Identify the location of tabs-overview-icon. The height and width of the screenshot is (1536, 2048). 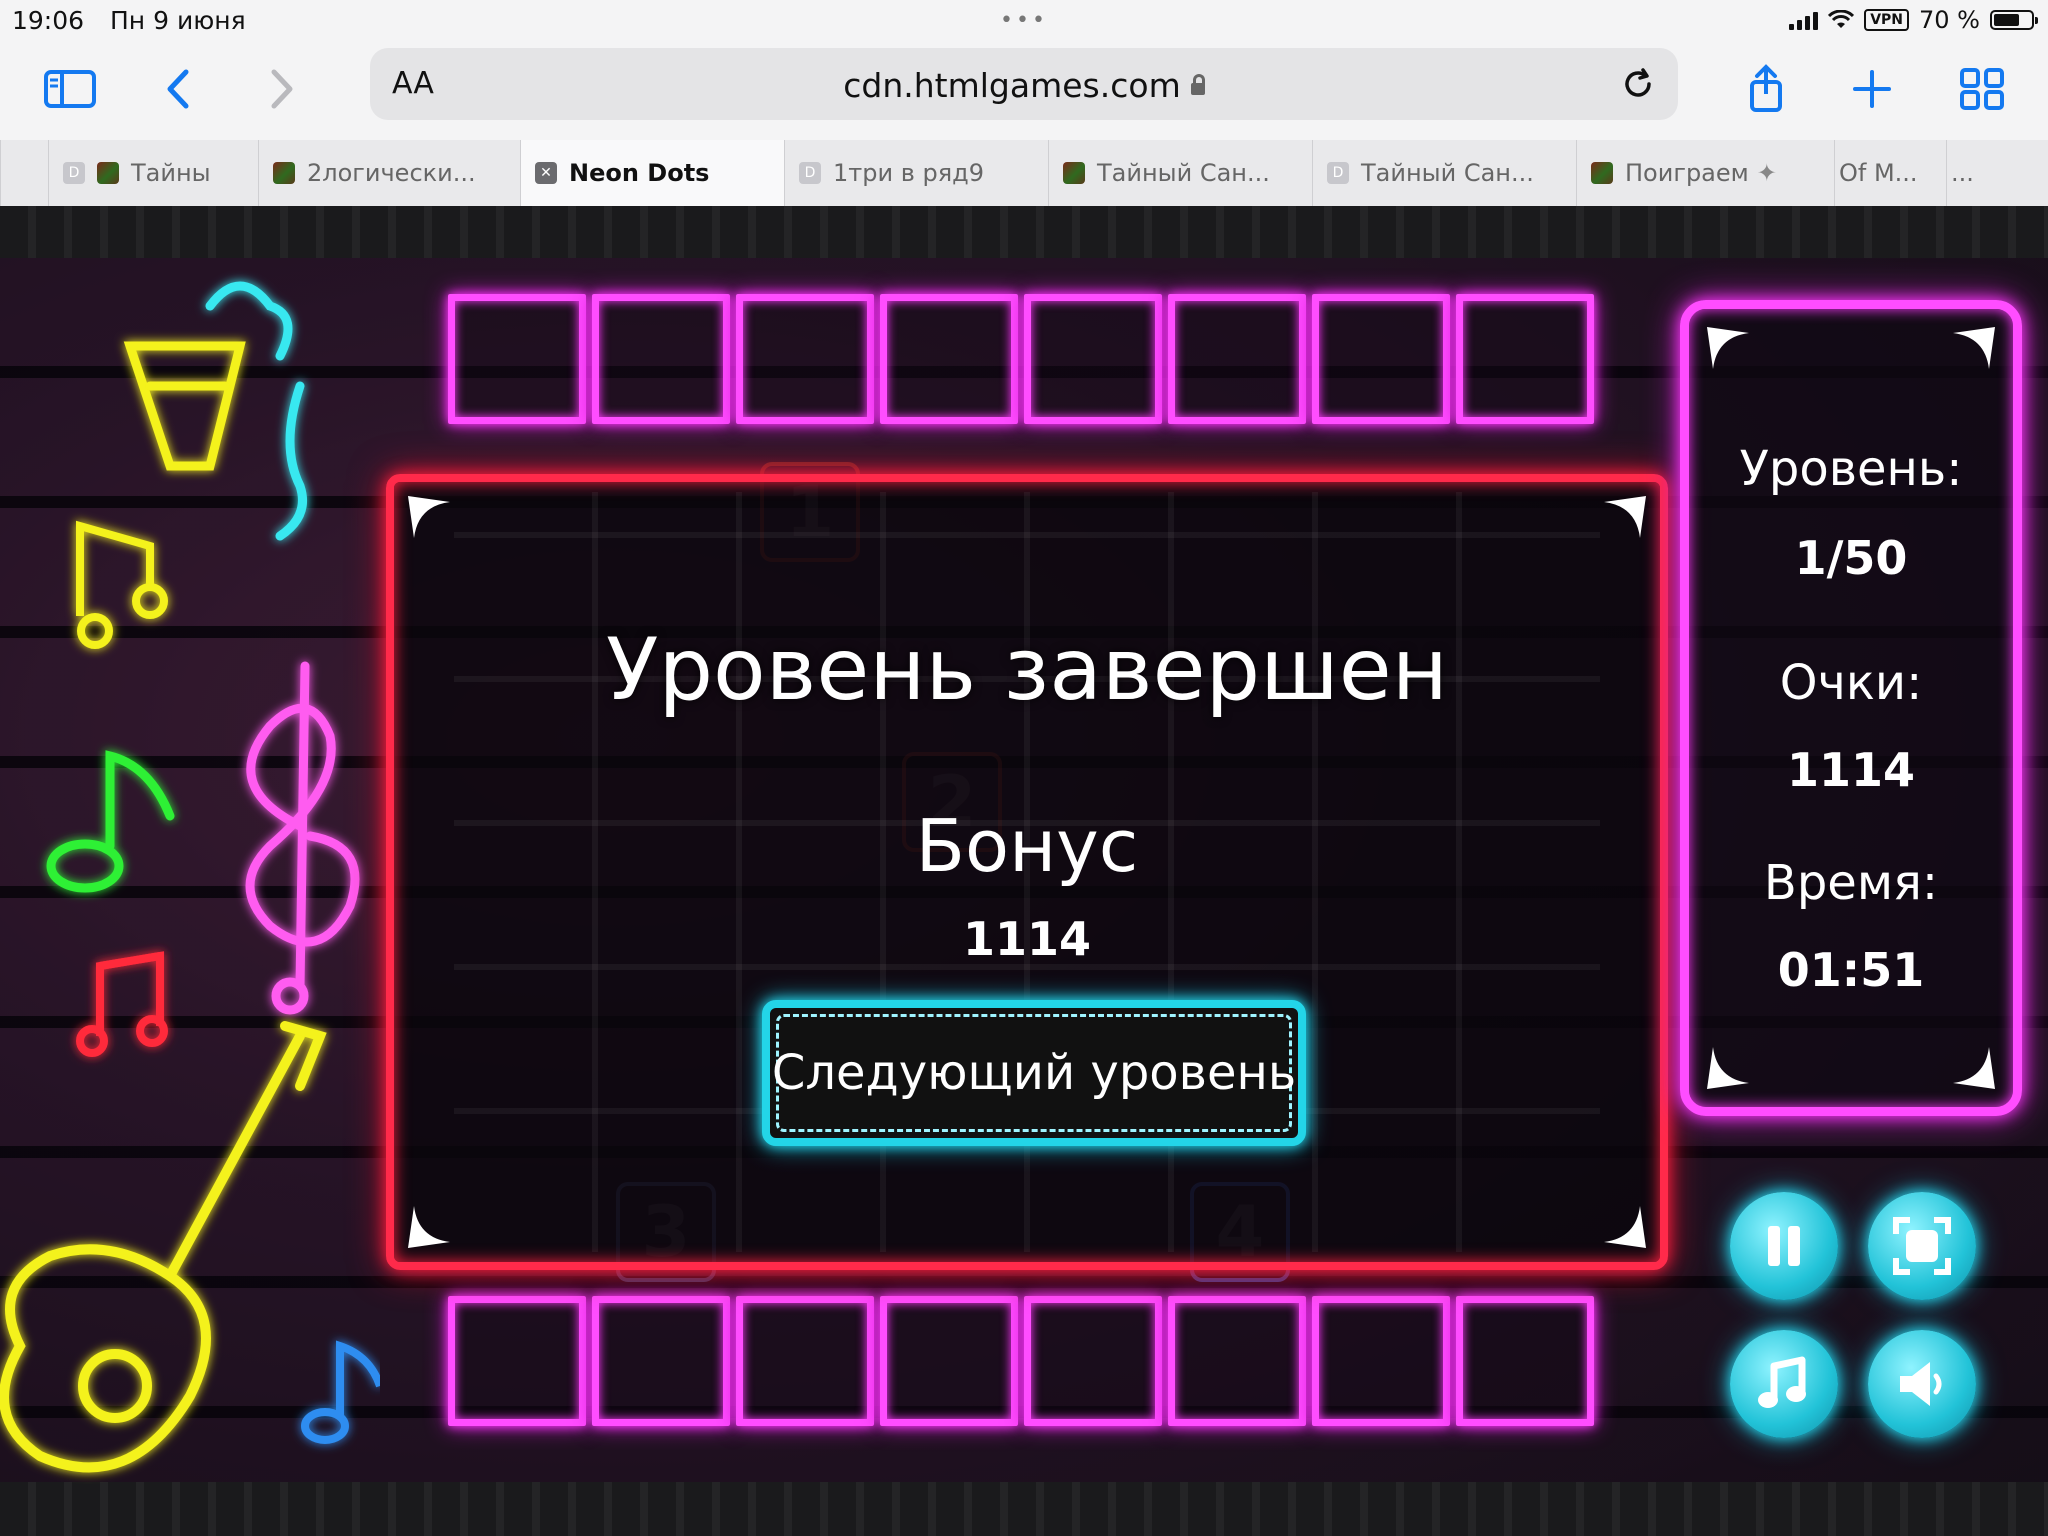
(1982, 89).